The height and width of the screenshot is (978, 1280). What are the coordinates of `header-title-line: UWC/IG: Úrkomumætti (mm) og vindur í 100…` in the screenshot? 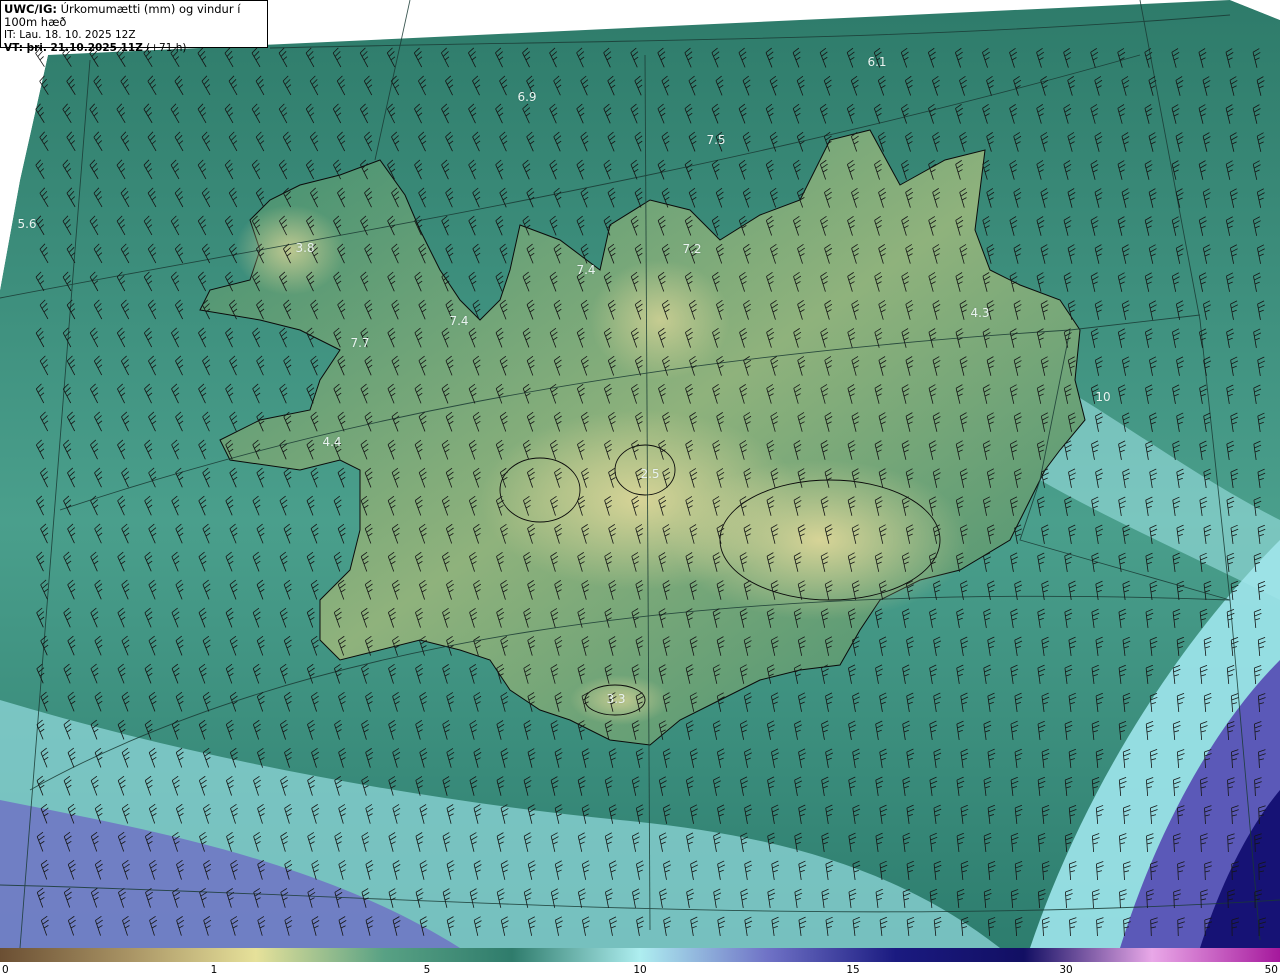 It's located at (134, 16).